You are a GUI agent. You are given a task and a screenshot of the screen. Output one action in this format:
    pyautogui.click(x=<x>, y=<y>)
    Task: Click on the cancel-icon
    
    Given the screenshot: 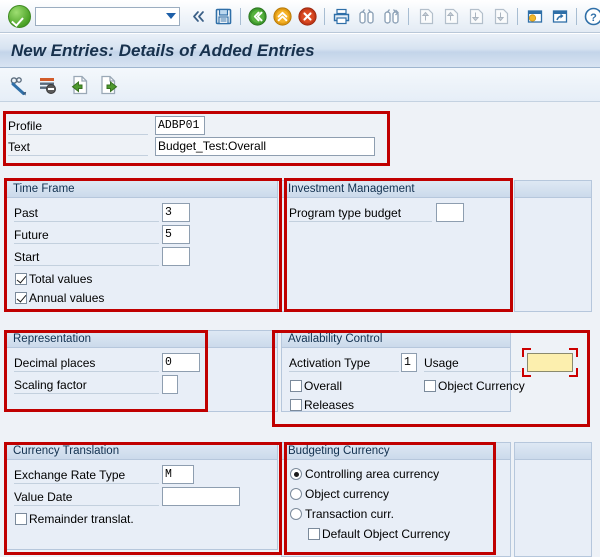 What is the action you would take?
    pyautogui.click(x=307, y=16)
    